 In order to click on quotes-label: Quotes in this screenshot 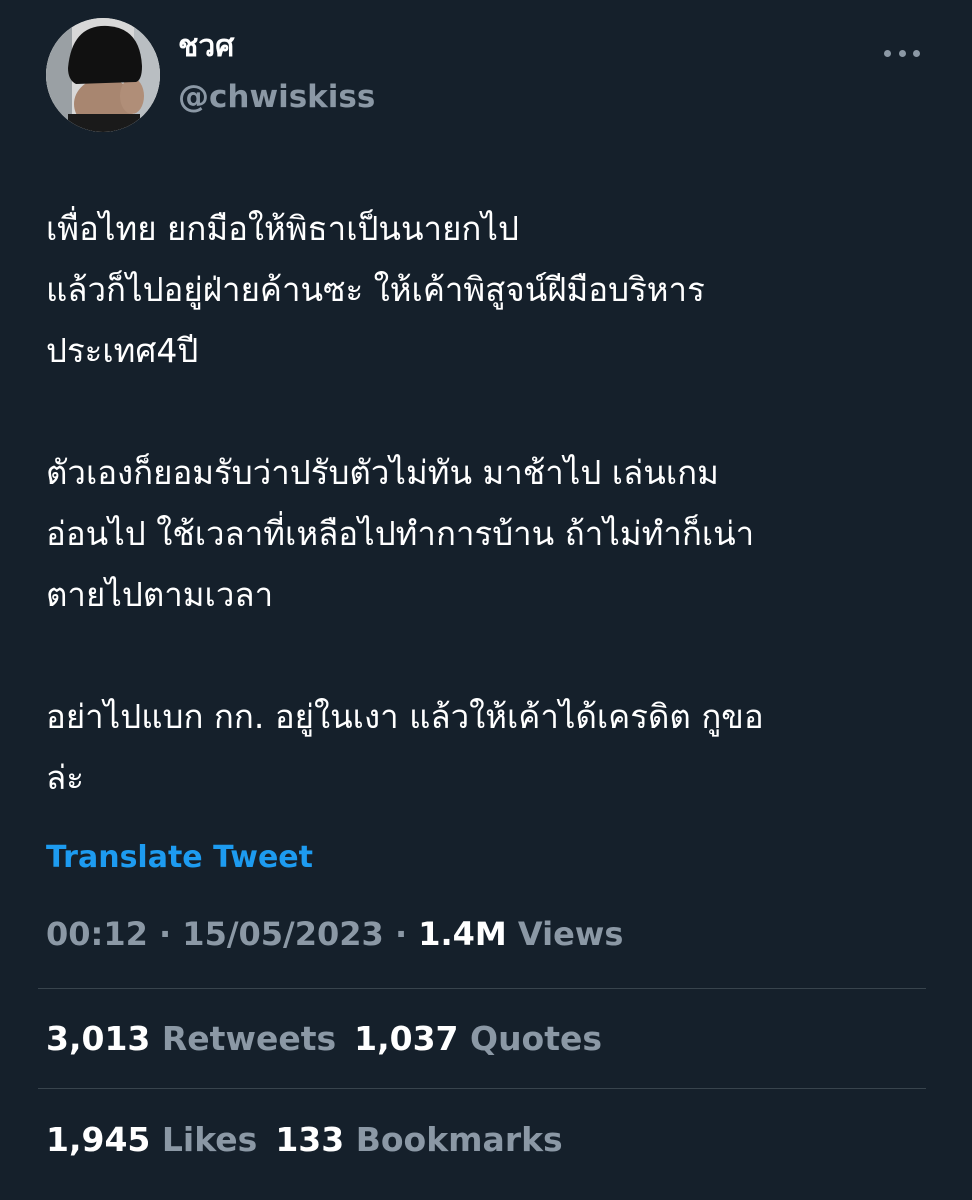, I will do `click(536, 1038)`.